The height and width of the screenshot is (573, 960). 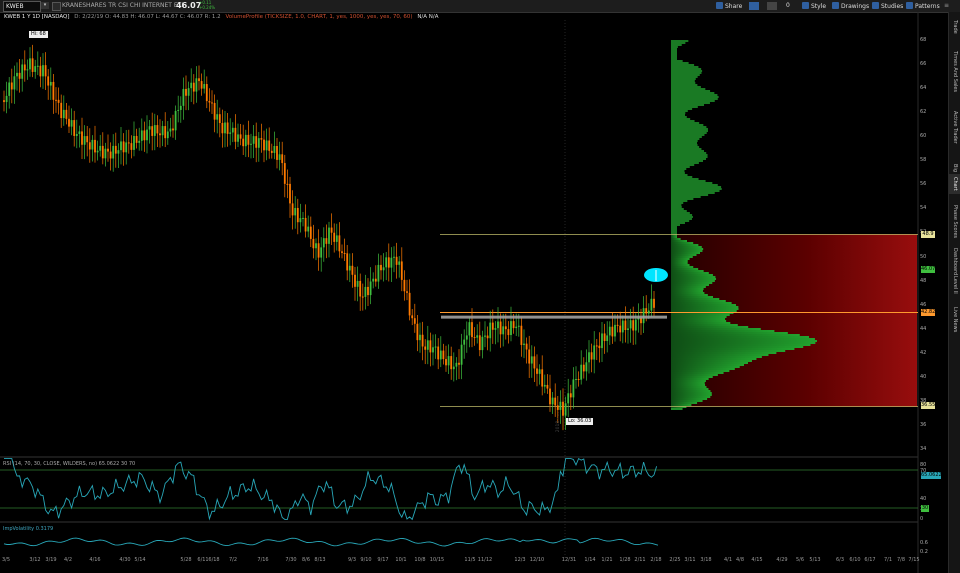 What do you see at coordinates (140, 560) in the screenshot?
I see `date-tick: 5/14` at bounding box center [140, 560].